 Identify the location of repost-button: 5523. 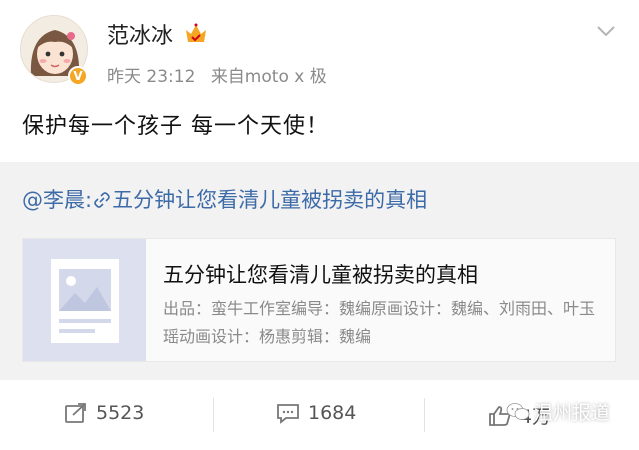
(104, 413).